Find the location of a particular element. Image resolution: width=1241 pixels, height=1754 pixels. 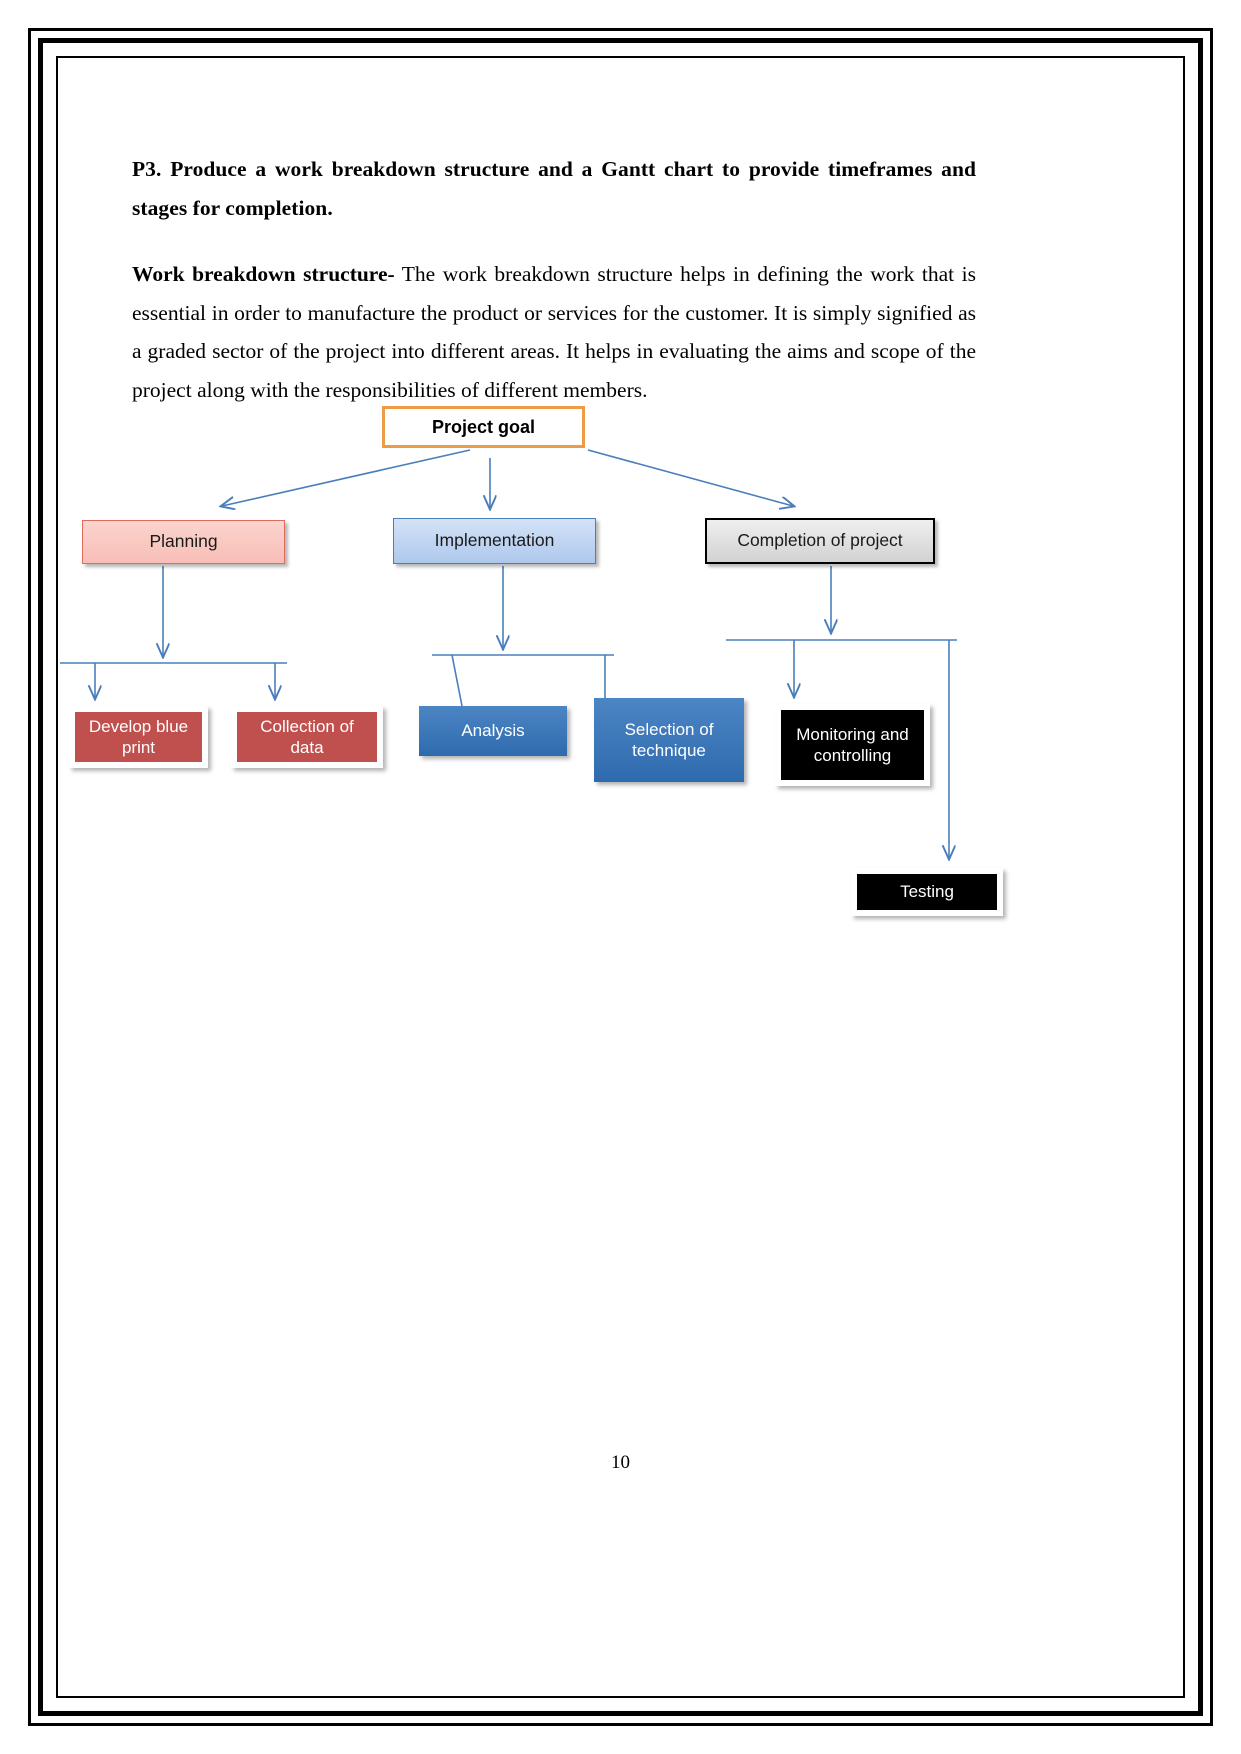

node-monitoring-and-controlling: Monitoring and controlling is located at coordinates (852, 745).